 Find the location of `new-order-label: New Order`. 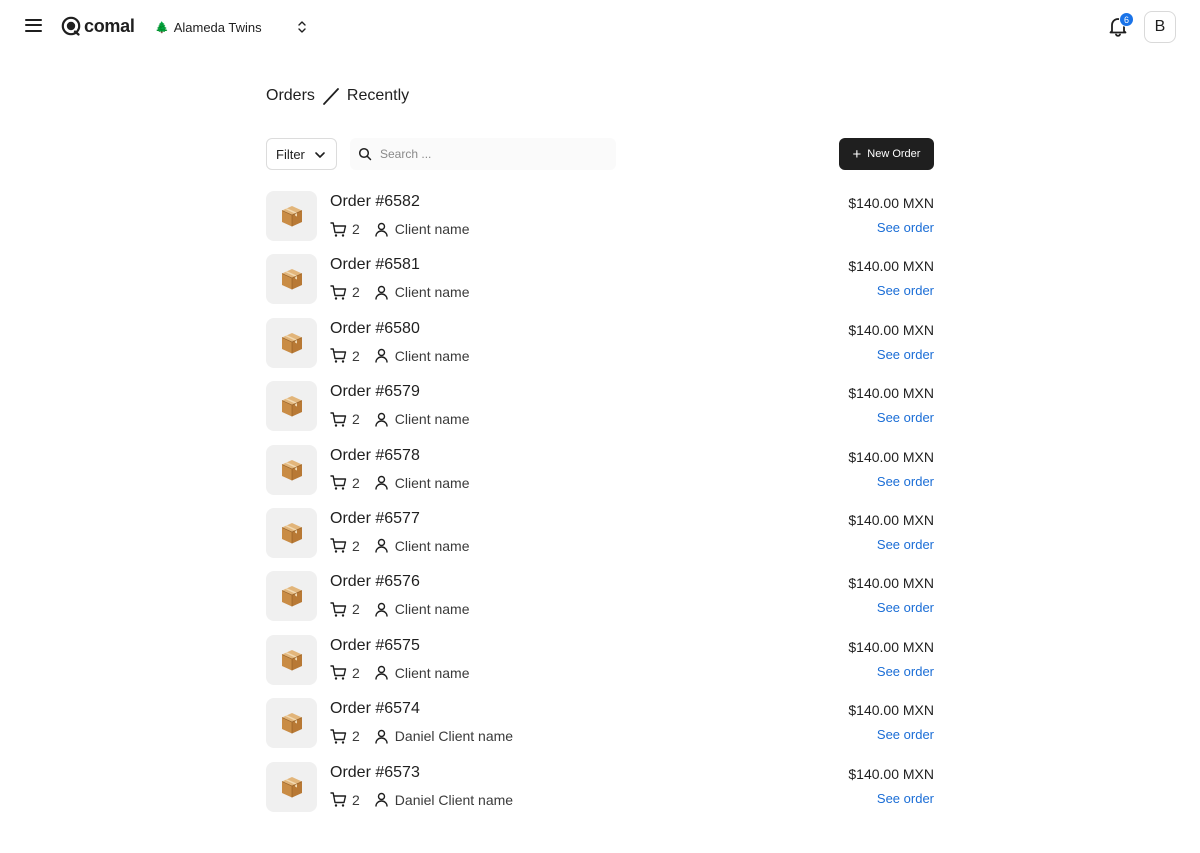

new-order-label: New Order is located at coordinates (894, 154).